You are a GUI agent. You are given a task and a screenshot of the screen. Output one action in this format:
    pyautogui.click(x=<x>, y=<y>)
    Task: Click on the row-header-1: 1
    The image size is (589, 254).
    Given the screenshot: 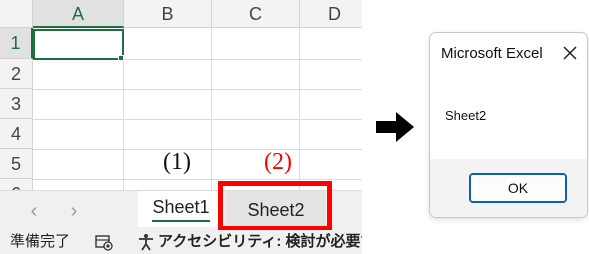 What is the action you would take?
    pyautogui.click(x=16, y=43)
    